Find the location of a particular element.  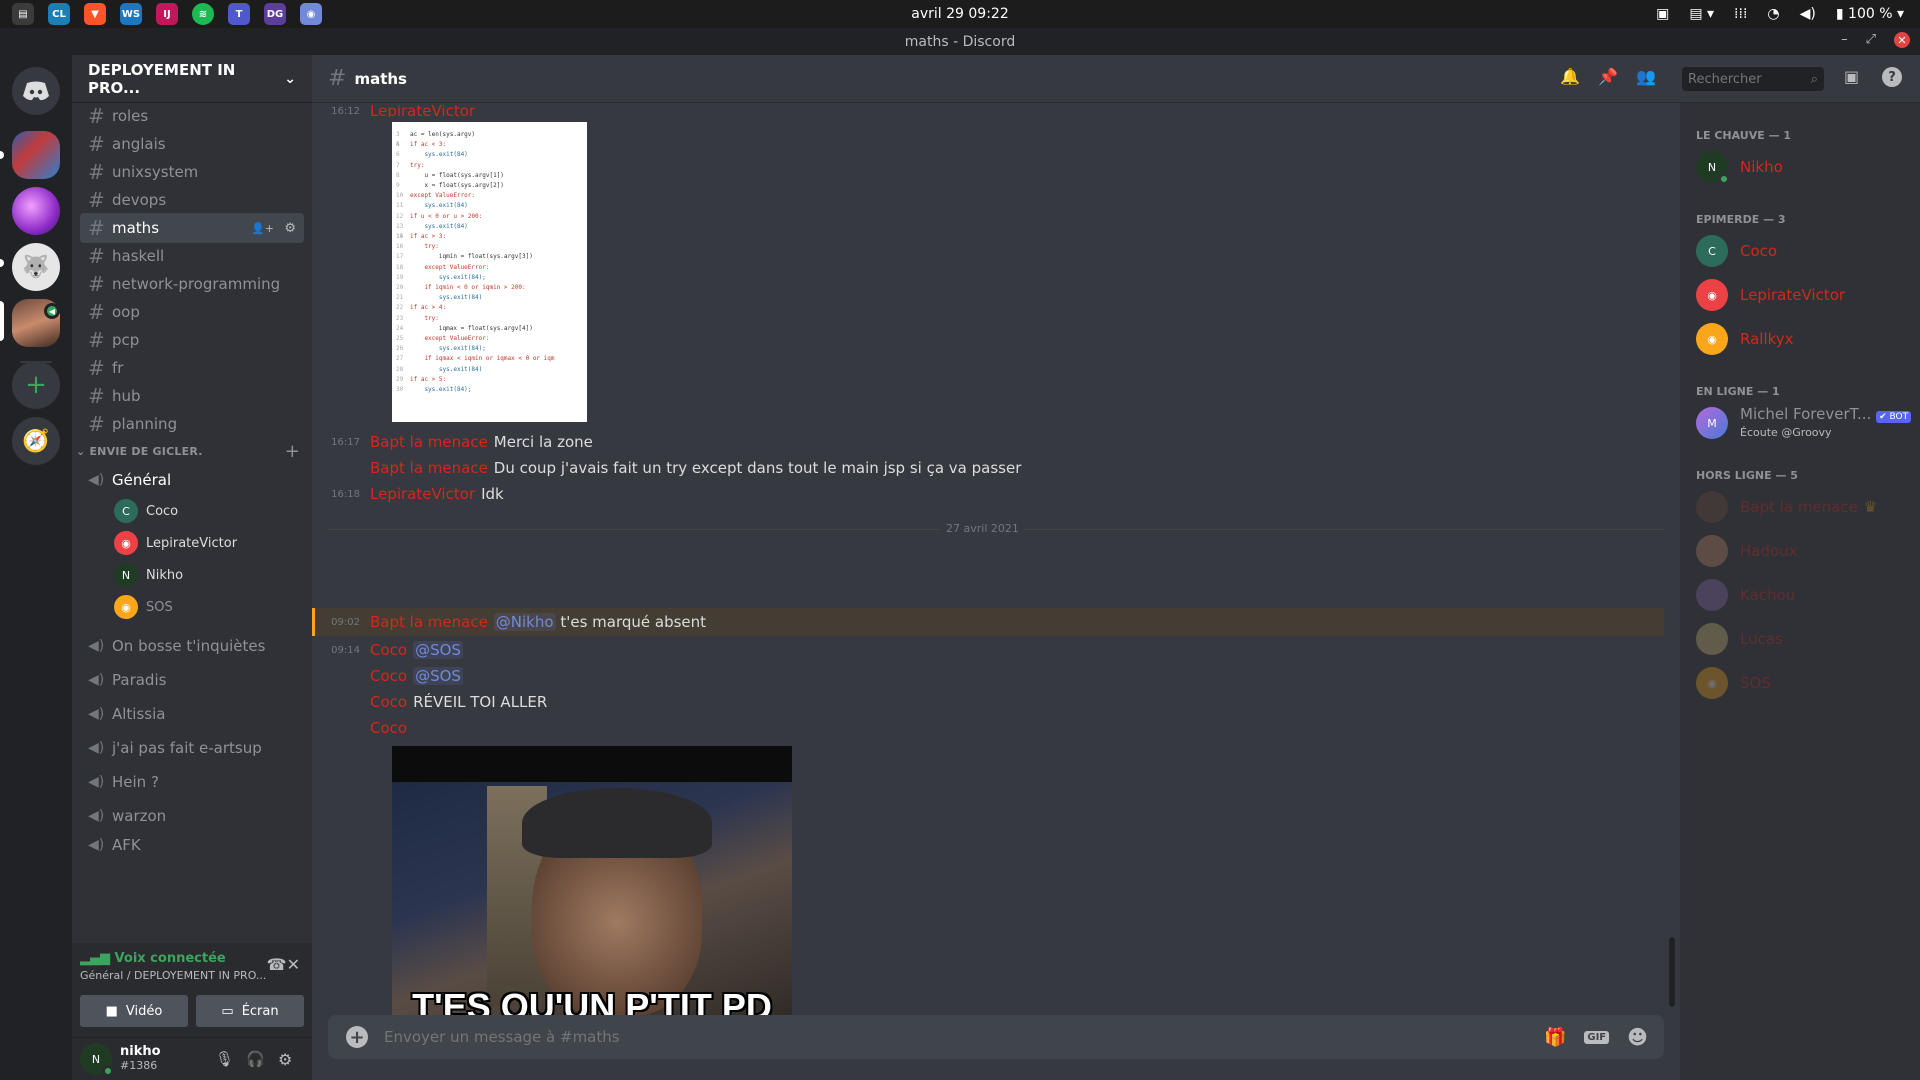

server-header: DEPLOYEMENT IN PRO... ⌄ is located at coordinates (192, 79).